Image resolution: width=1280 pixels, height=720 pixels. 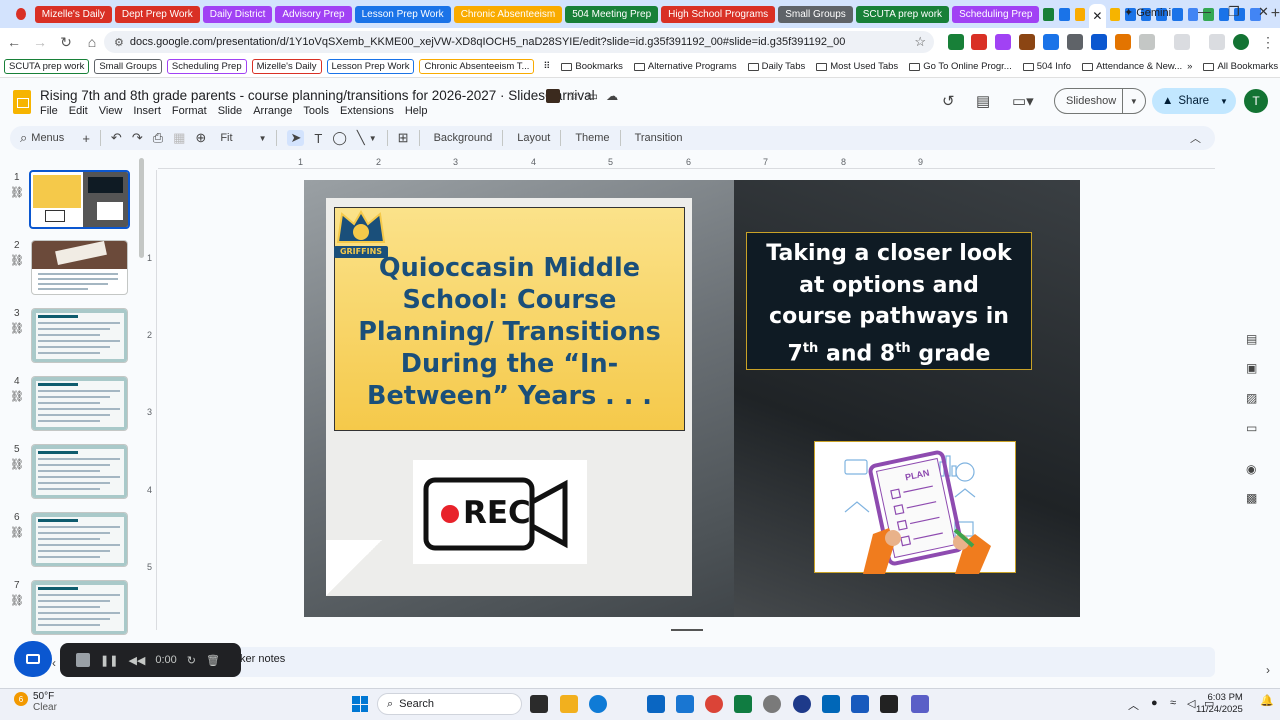 What do you see at coordinates (687, 630) in the screenshot?
I see `filmstrip-collapse-handle` at bounding box center [687, 630].